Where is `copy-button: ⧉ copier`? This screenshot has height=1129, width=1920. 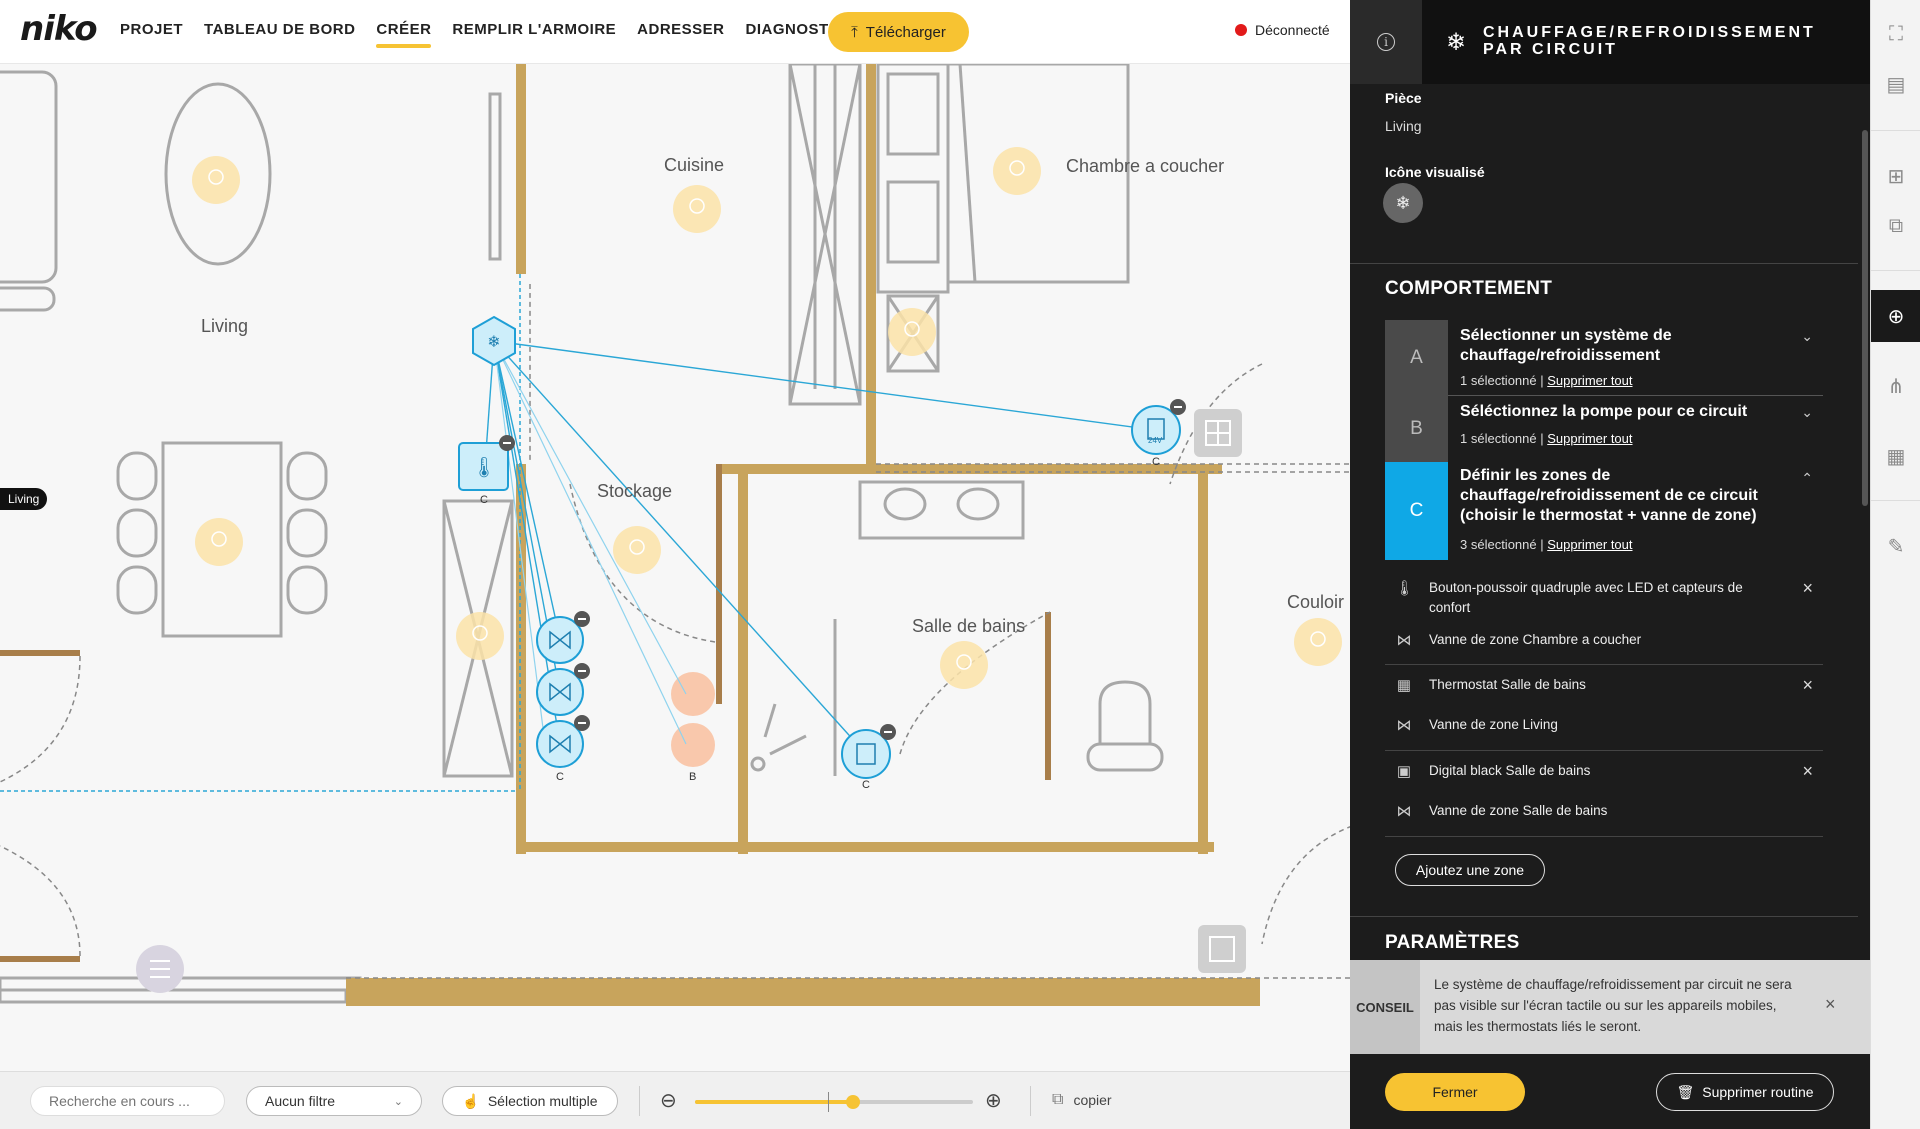
copy-button: ⧉ copier is located at coordinates (1082, 1100).